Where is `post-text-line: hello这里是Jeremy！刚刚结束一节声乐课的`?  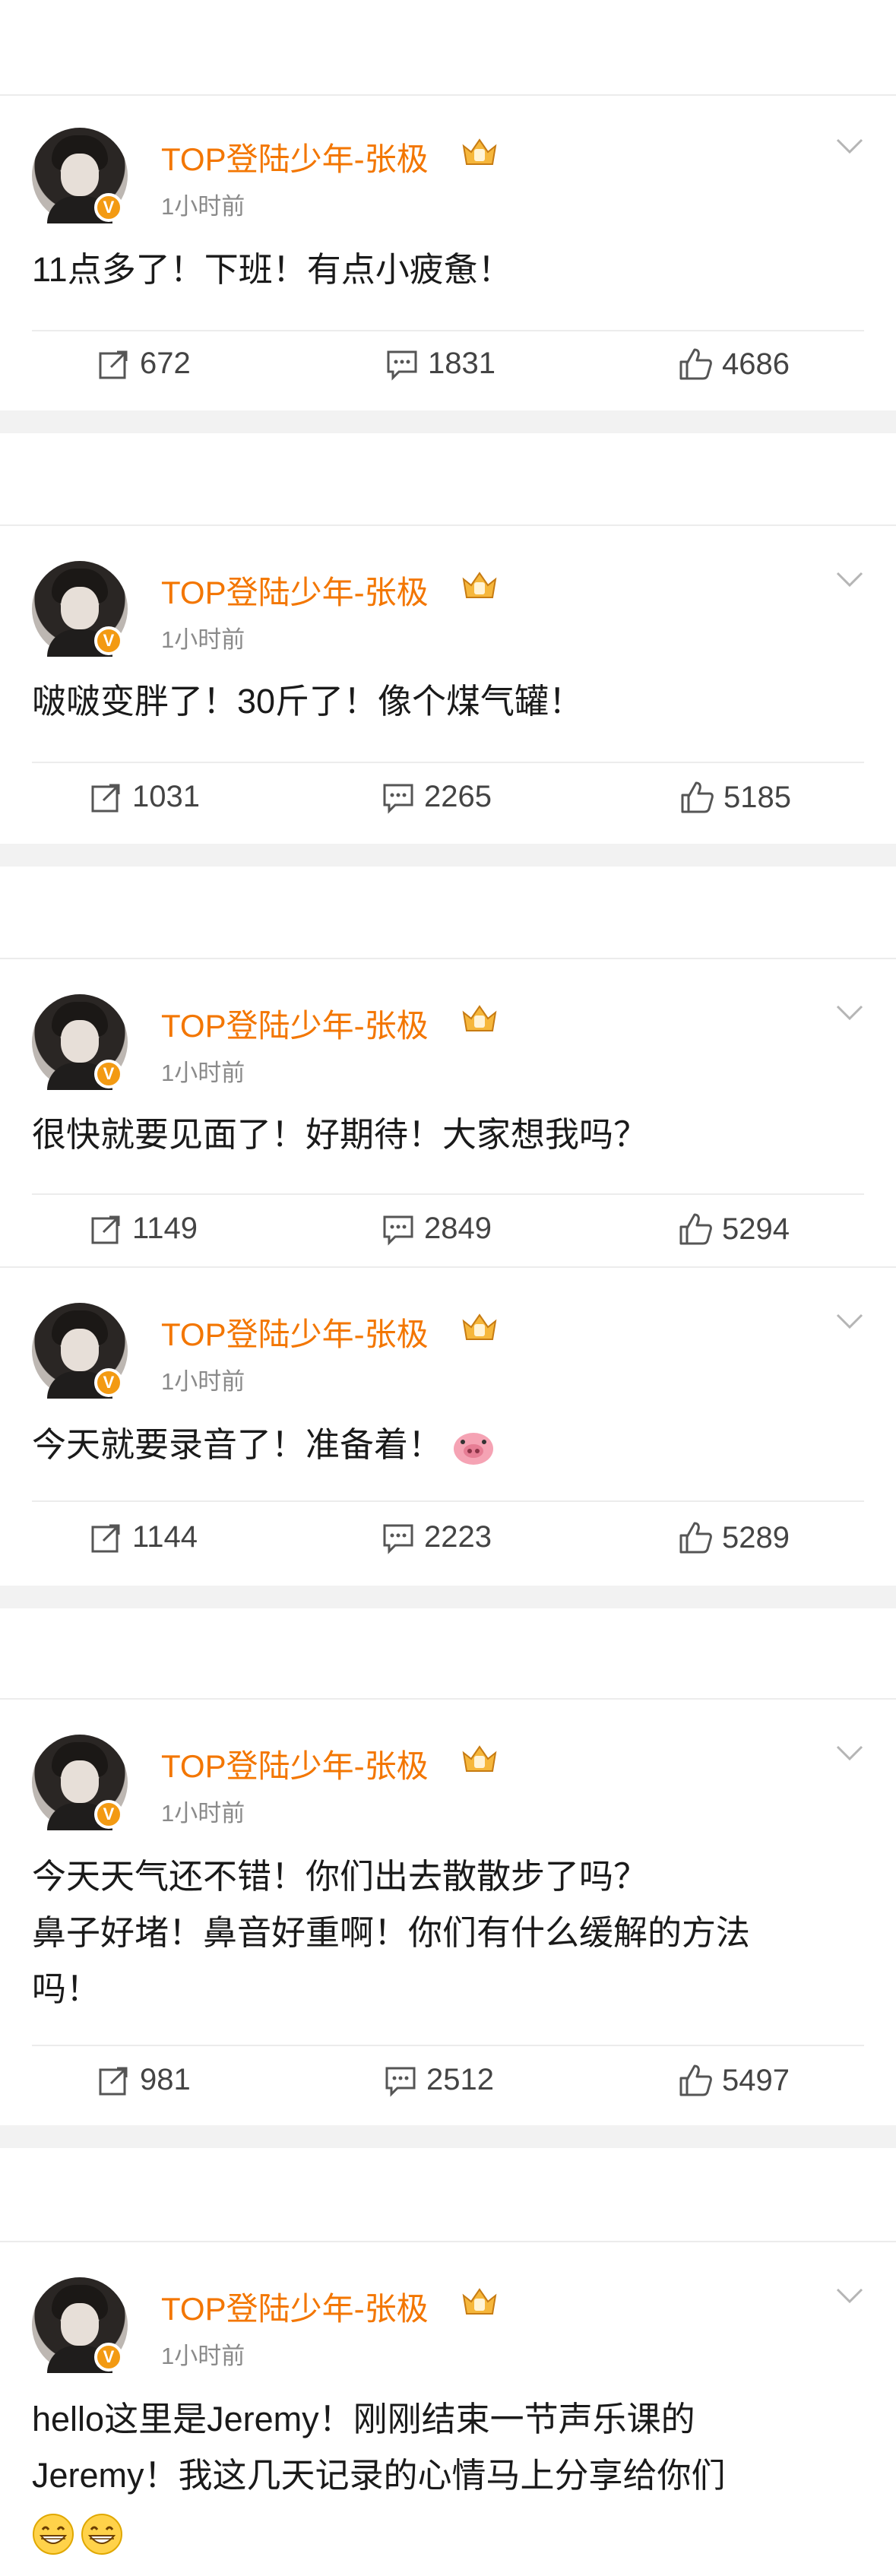 post-text-line: hello这里是Jeremy！刚刚结束一节声乐课的 is located at coordinates (363, 2419).